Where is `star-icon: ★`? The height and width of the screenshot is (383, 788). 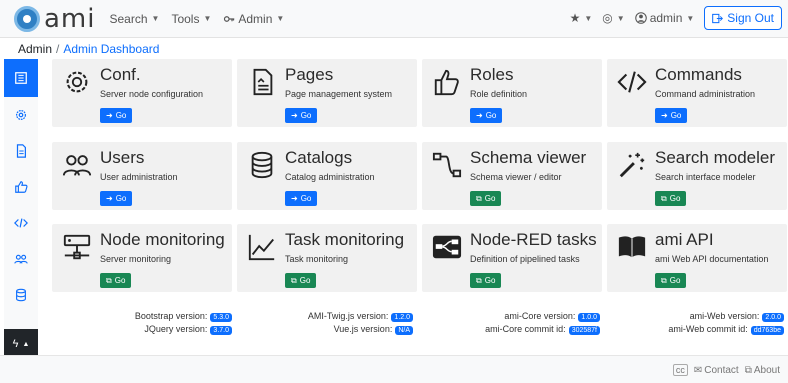 star-icon: ★ is located at coordinates (575, 18).